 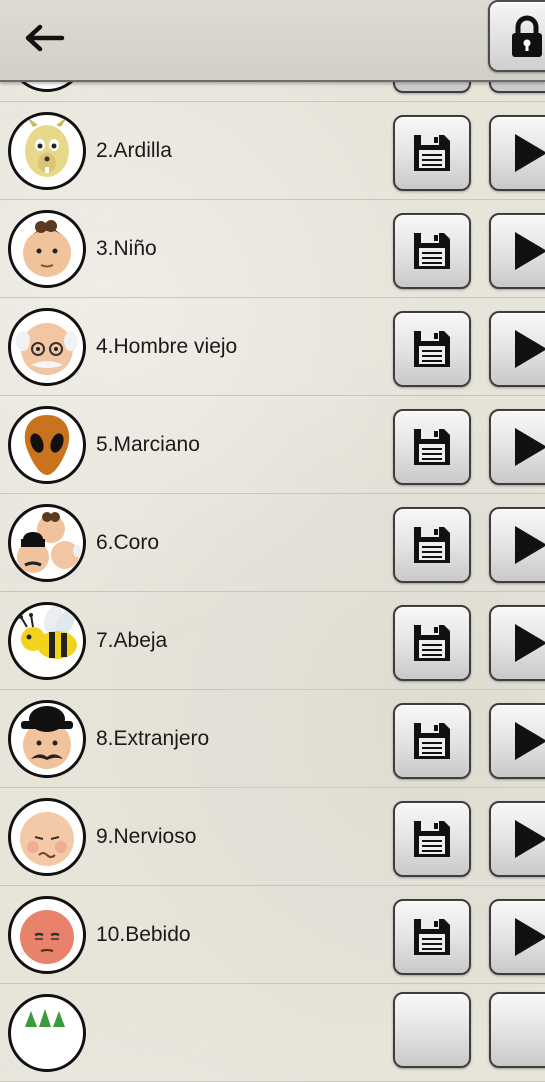 I want to click on choir-faces-icon, so click(x=47, y=543).